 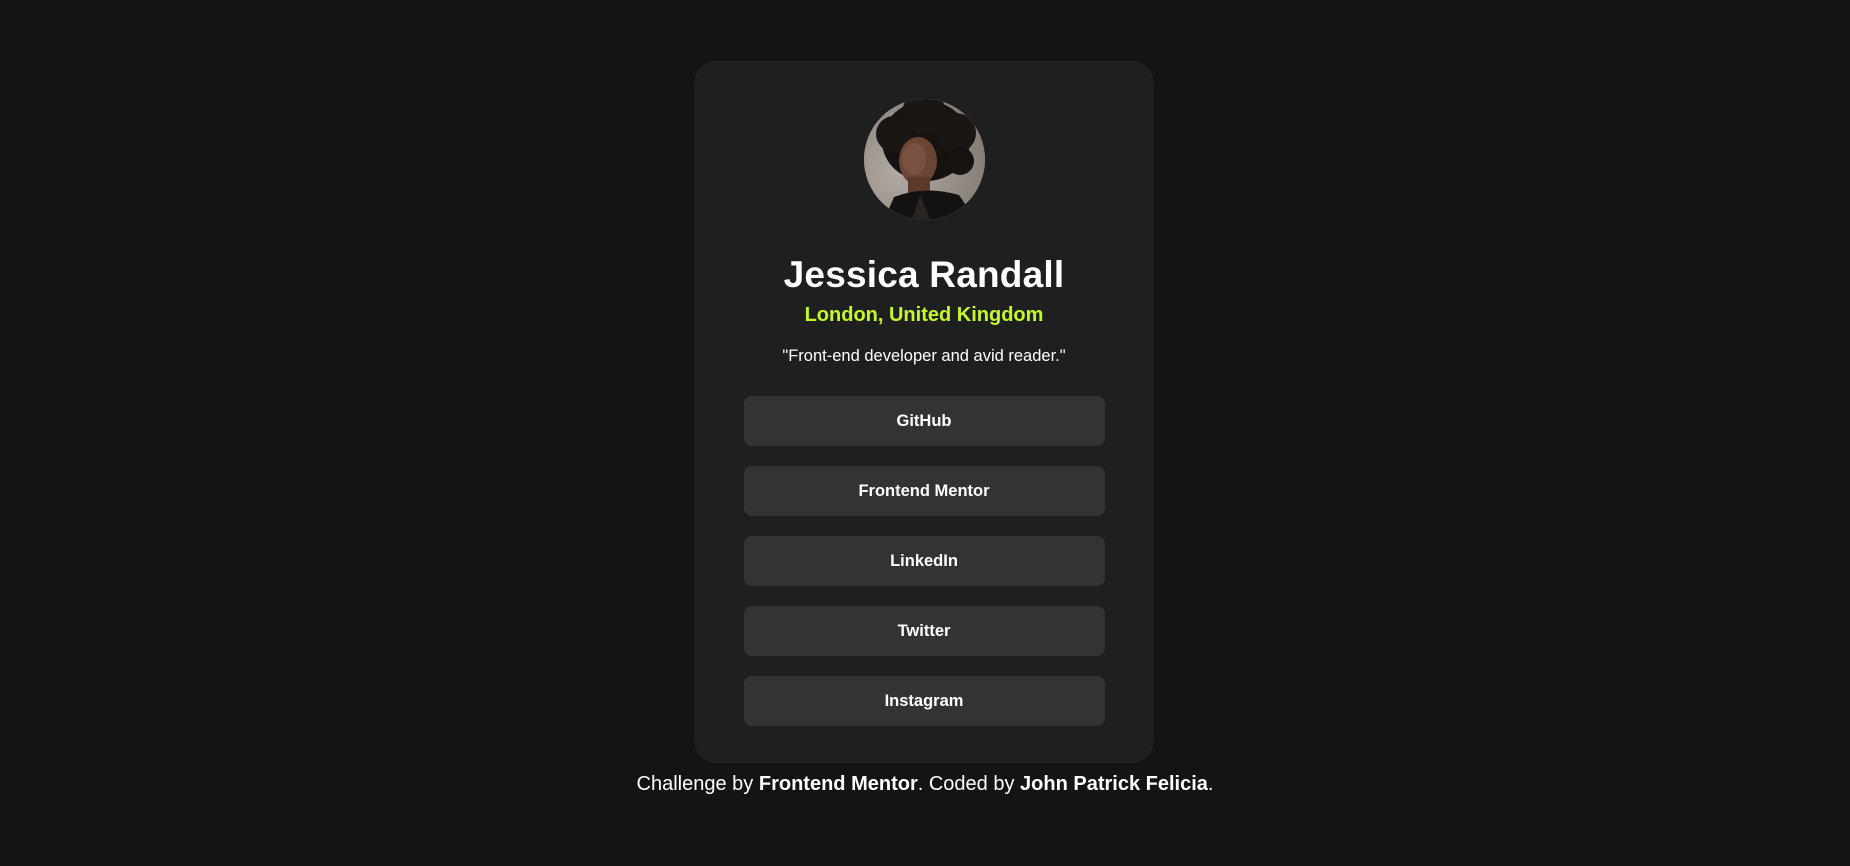 I want to click on avatar-photo-icon, so click(x=924, y=159).